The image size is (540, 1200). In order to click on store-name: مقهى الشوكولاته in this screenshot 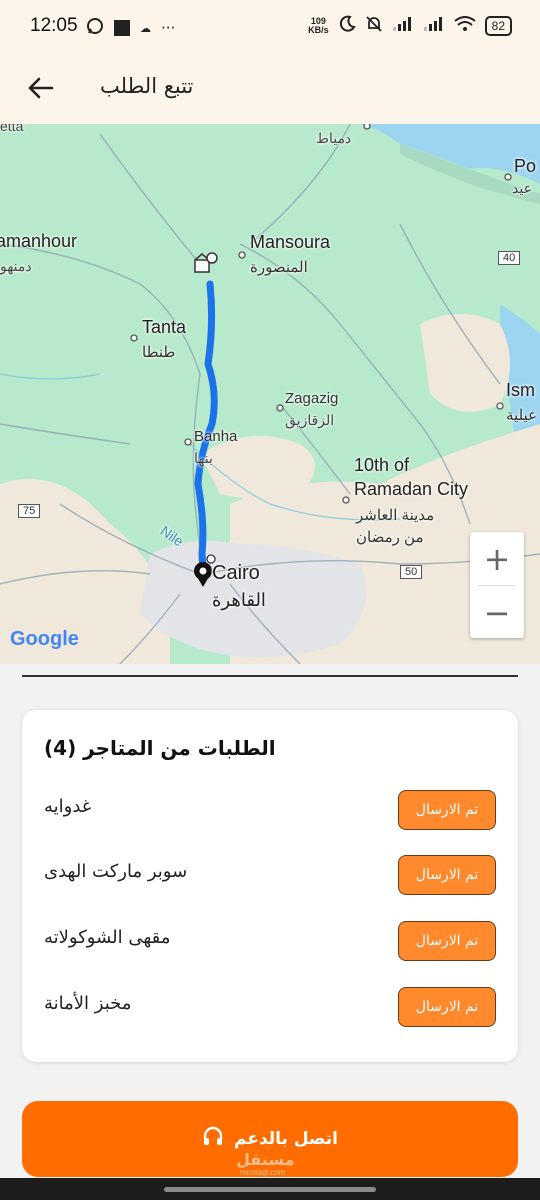, I will do `click(107, 937)`.